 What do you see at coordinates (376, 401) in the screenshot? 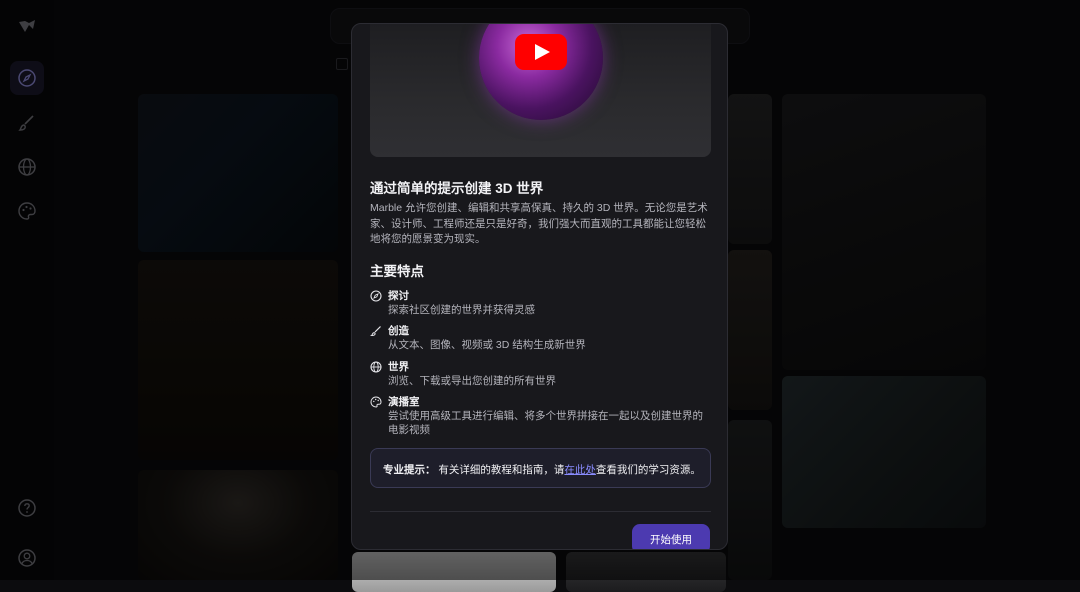
I see `palette-icon` at bounding box center [376, 401].